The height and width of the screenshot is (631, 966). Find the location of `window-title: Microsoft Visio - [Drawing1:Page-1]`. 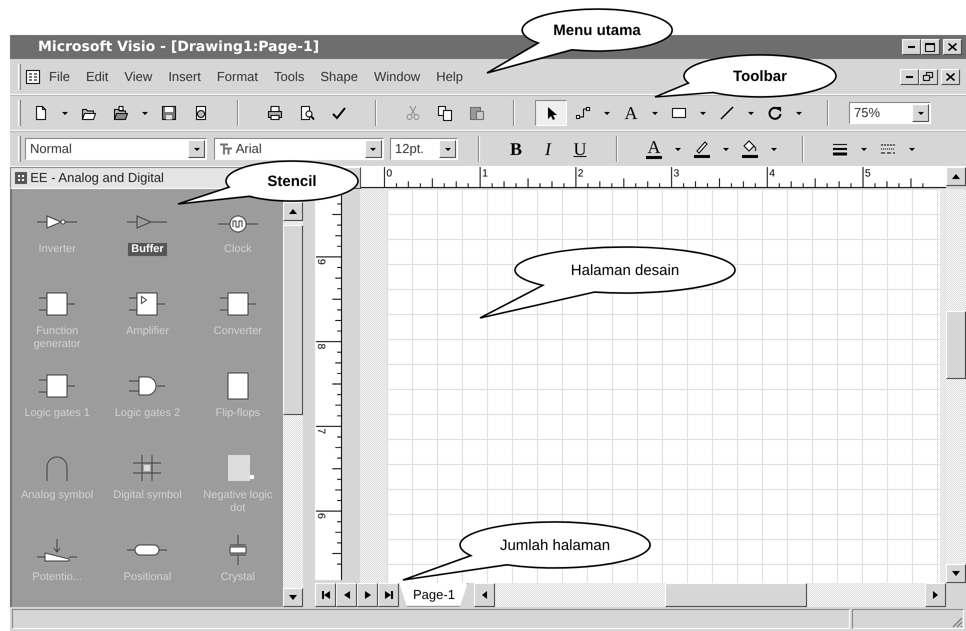

window-title: Microsoft Visio - [Drawing1:Page-1] is located at coordinates (179, 47).